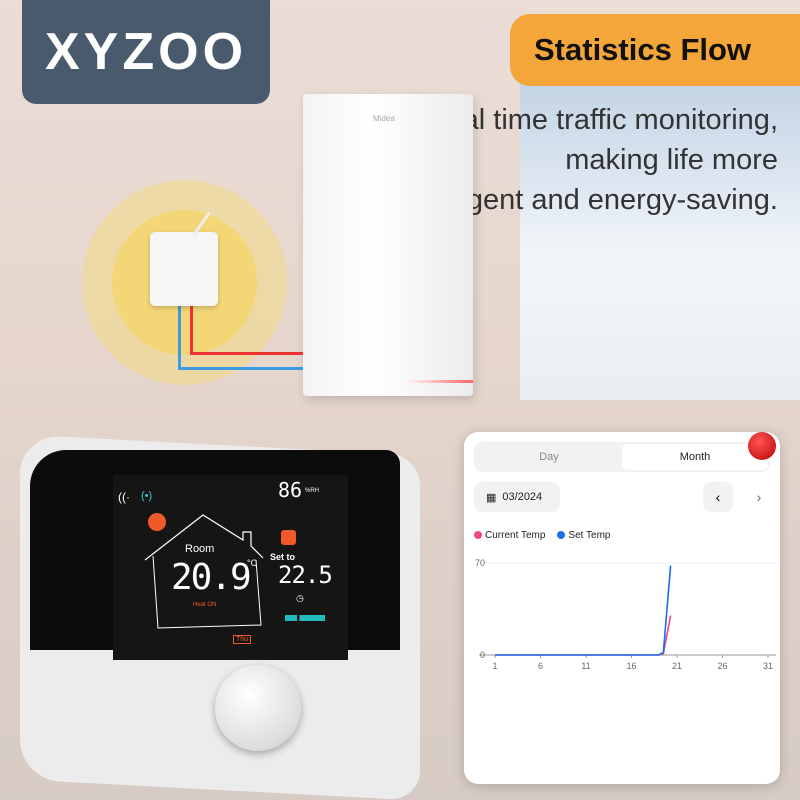 Image resolution: width=800 pixels, height=800 pixels. I want to click on heat-status: Heat ON, so click(205, 605).